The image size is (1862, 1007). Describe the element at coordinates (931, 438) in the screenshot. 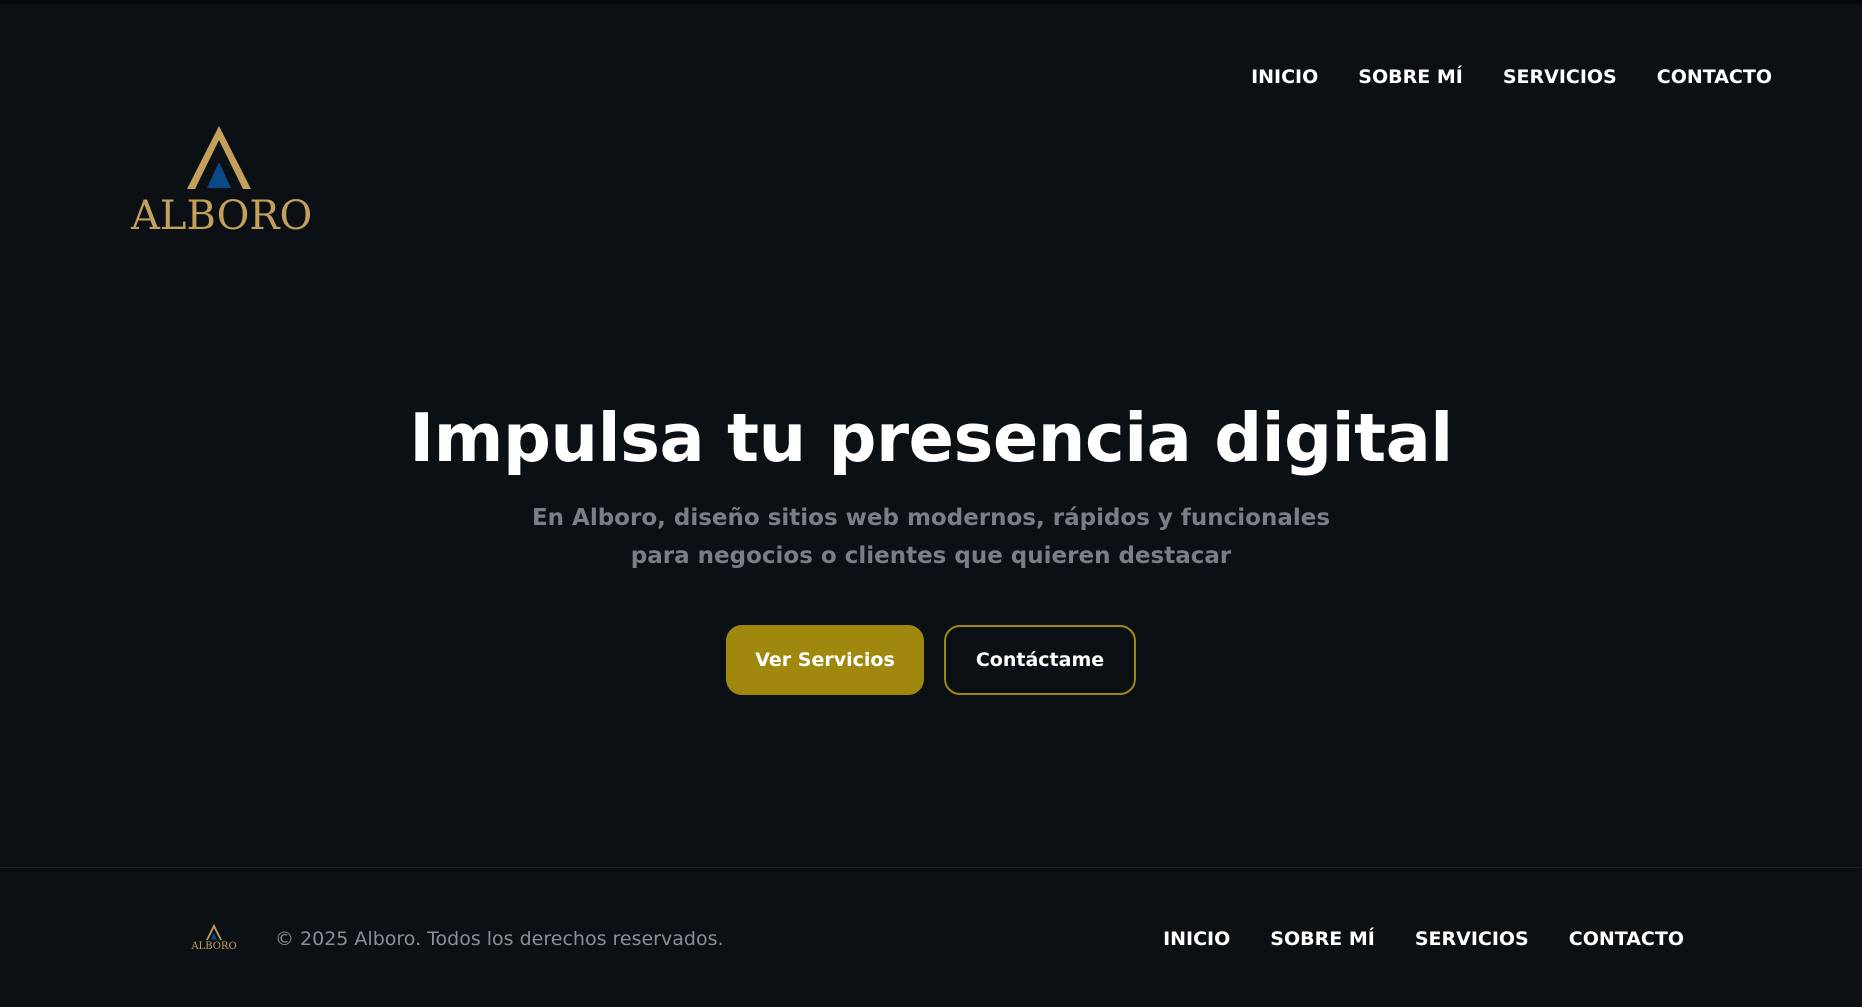

I see `hero-title: Impulsa tu presencia digital` at that location.